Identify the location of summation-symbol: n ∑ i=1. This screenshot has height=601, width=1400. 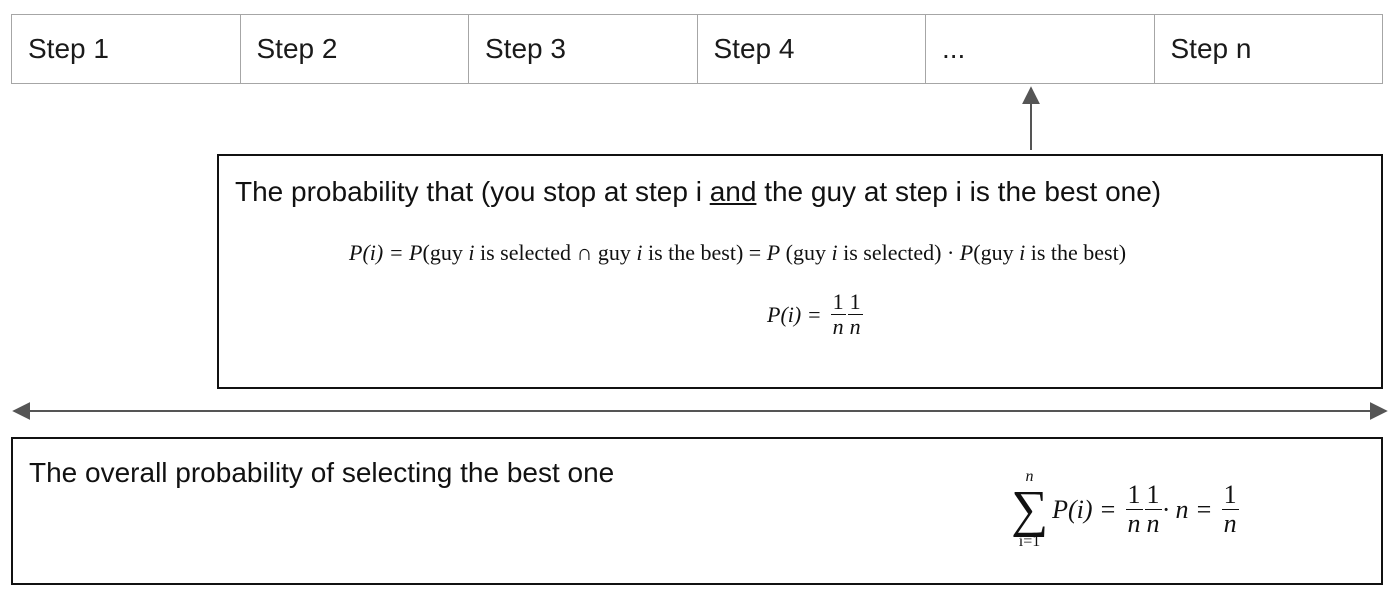
(1030, 509).